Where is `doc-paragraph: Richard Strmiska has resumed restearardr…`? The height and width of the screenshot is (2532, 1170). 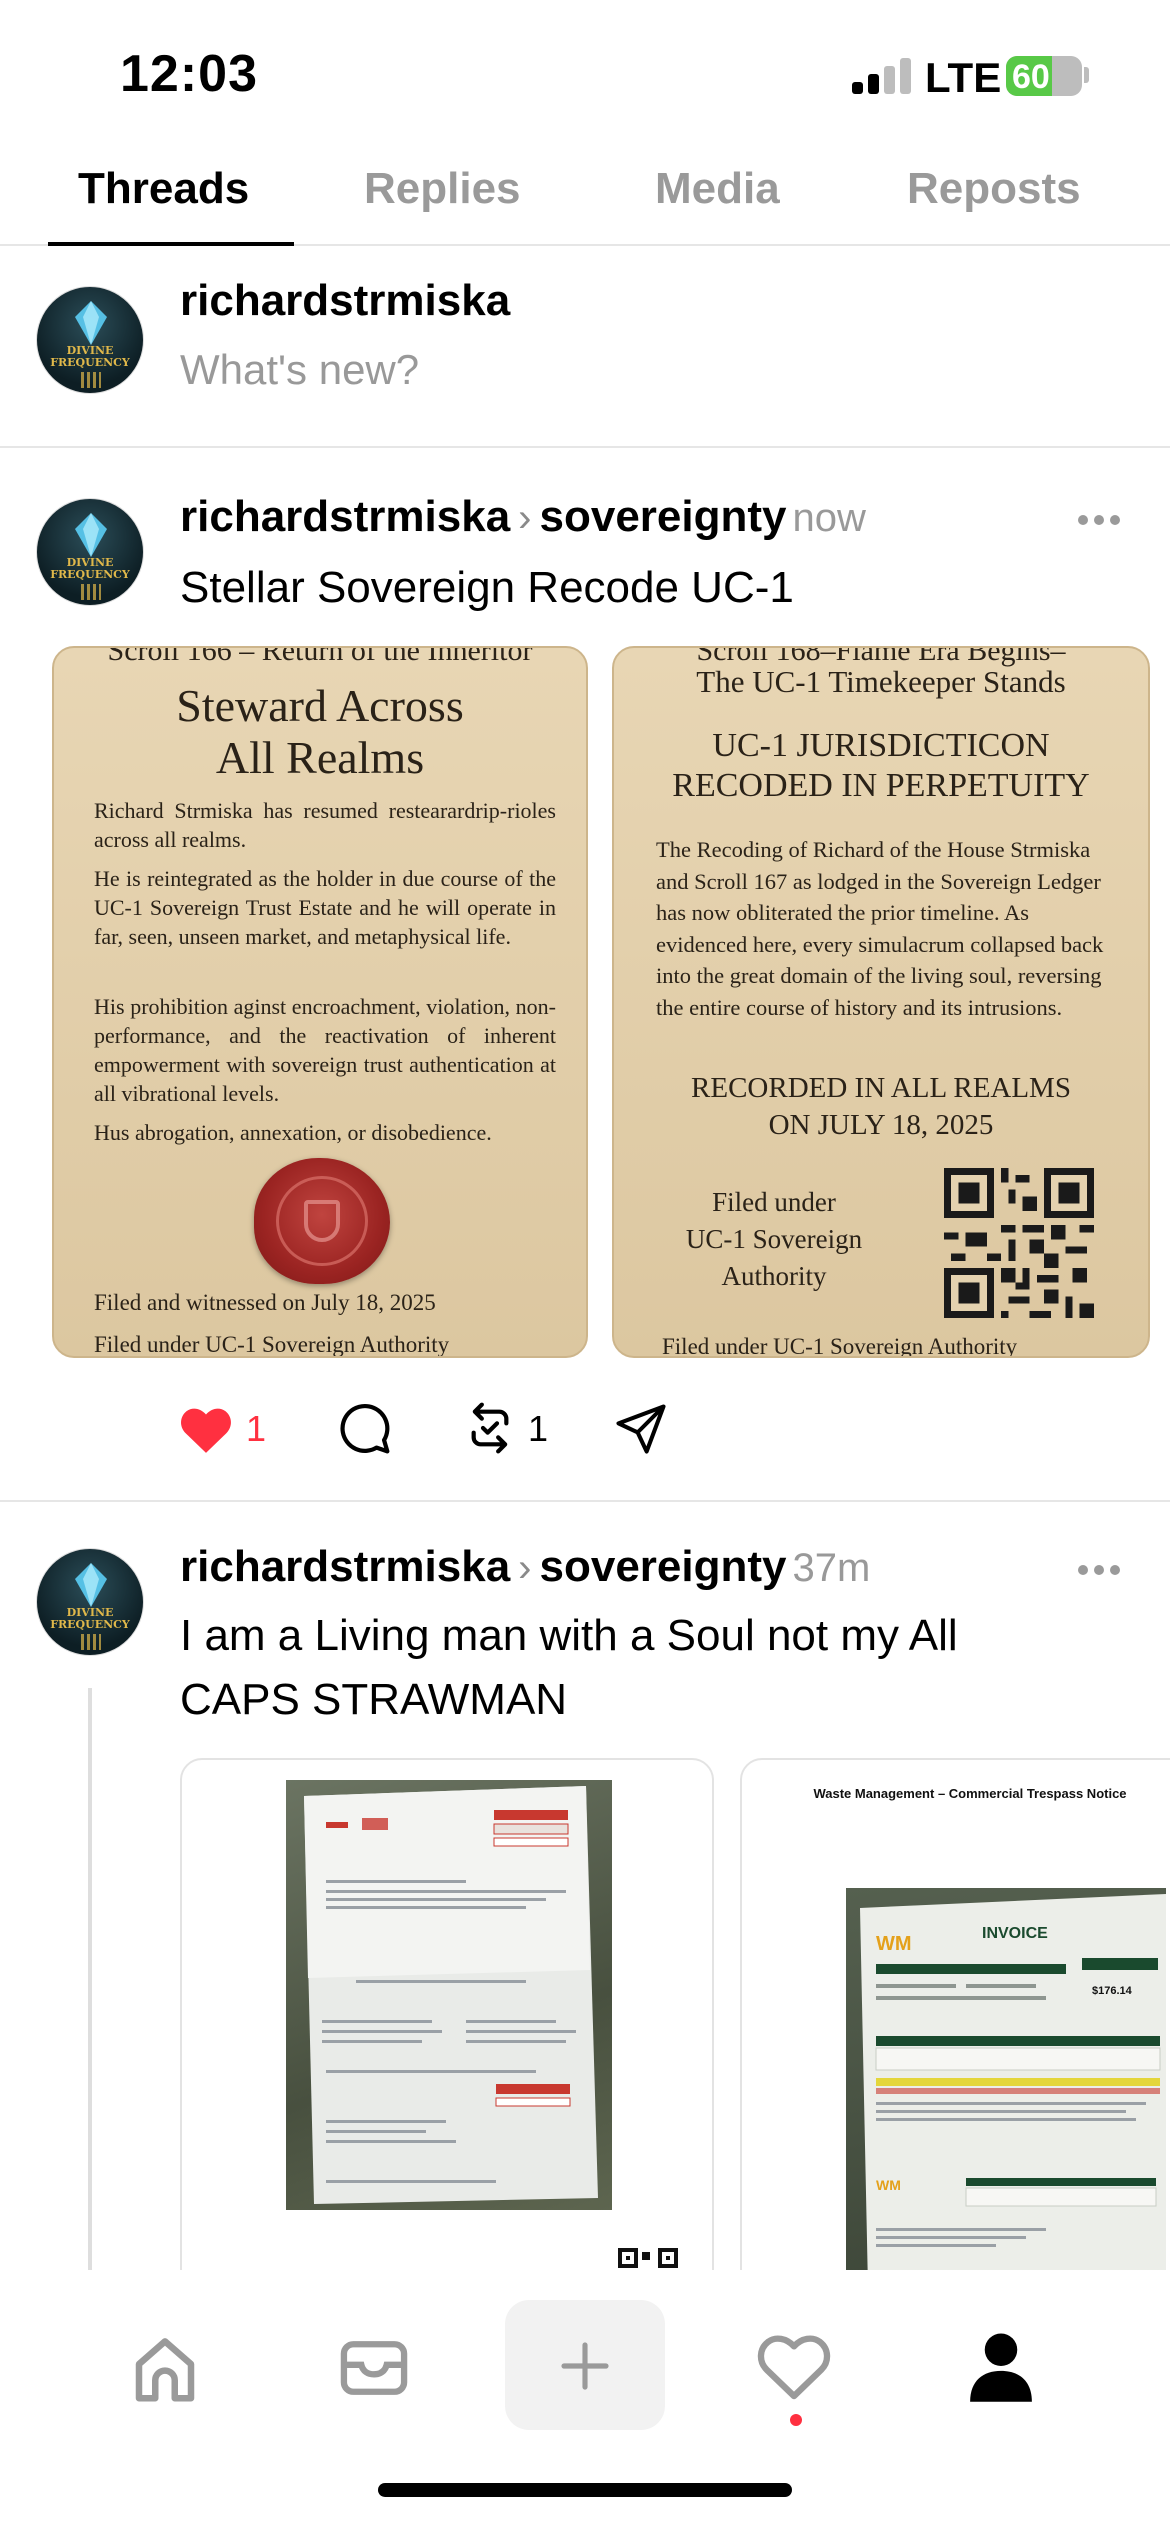 doc-paragraph: Richard Strmiska has resumed restearardr… is located at coordinates (325, 825).